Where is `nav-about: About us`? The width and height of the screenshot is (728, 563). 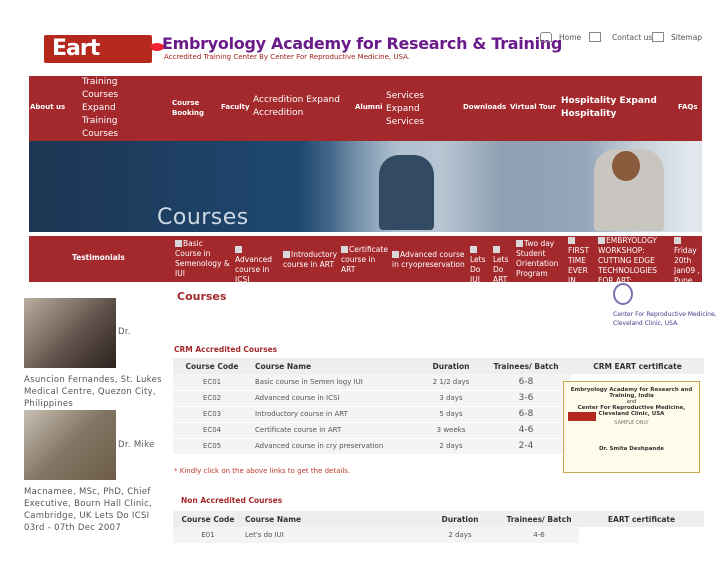
nav-about: About us is located at coordinates (47, 107).